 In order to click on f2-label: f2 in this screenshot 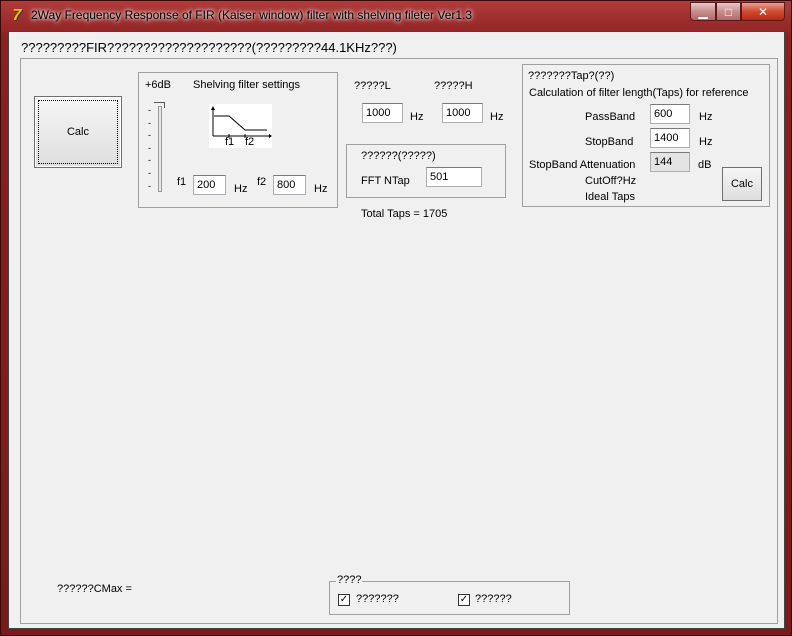, I will do `click(262, 182)`.